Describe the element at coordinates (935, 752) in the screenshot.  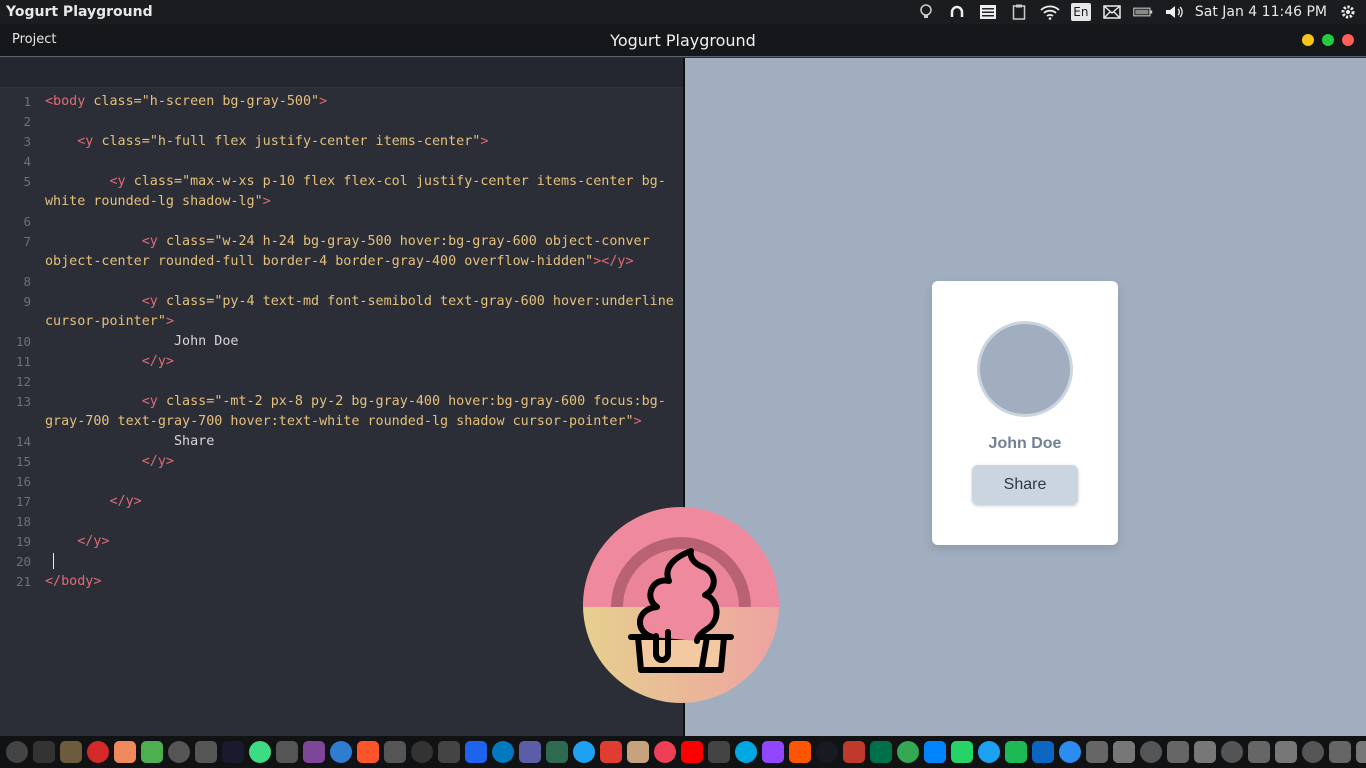
I see `messenger-icon` at that location.